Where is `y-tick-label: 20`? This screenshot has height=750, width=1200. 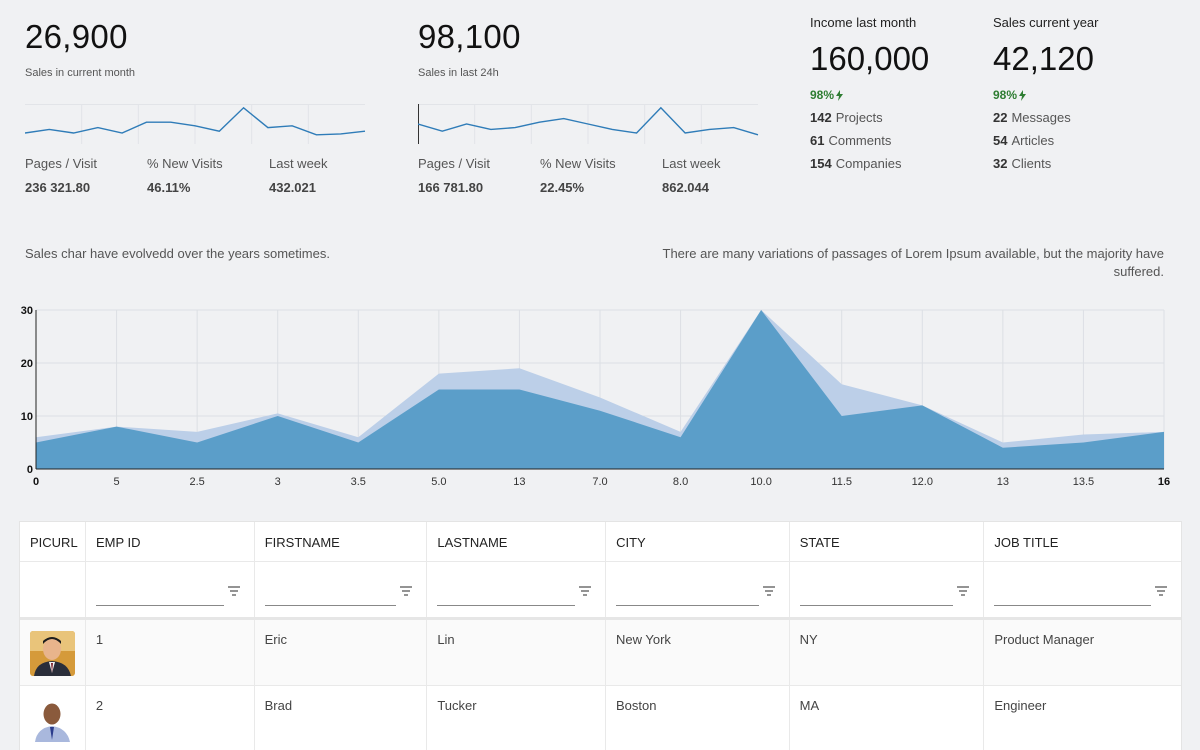
y-tick-label: 20 is located at coordinates (27, 364).